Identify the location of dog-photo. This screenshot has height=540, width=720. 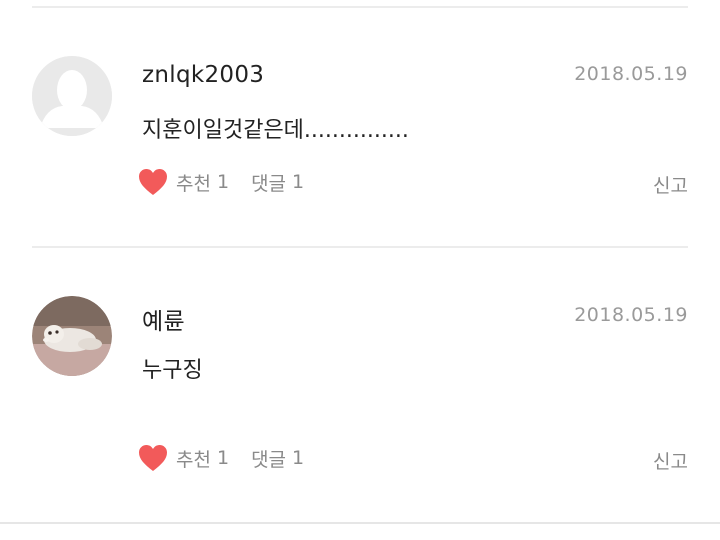
(72, 336).